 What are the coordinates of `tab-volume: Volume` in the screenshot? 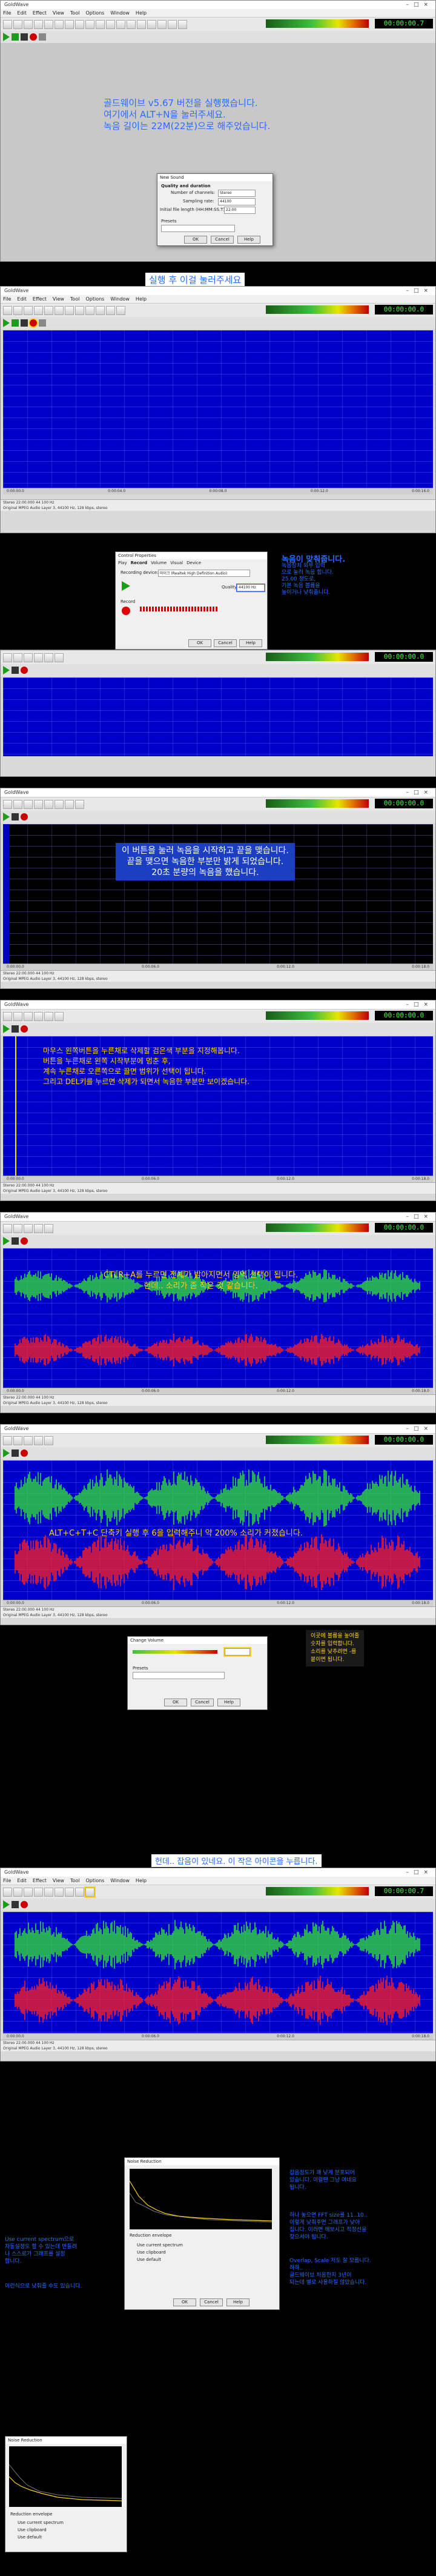 It's located at (159, 563).